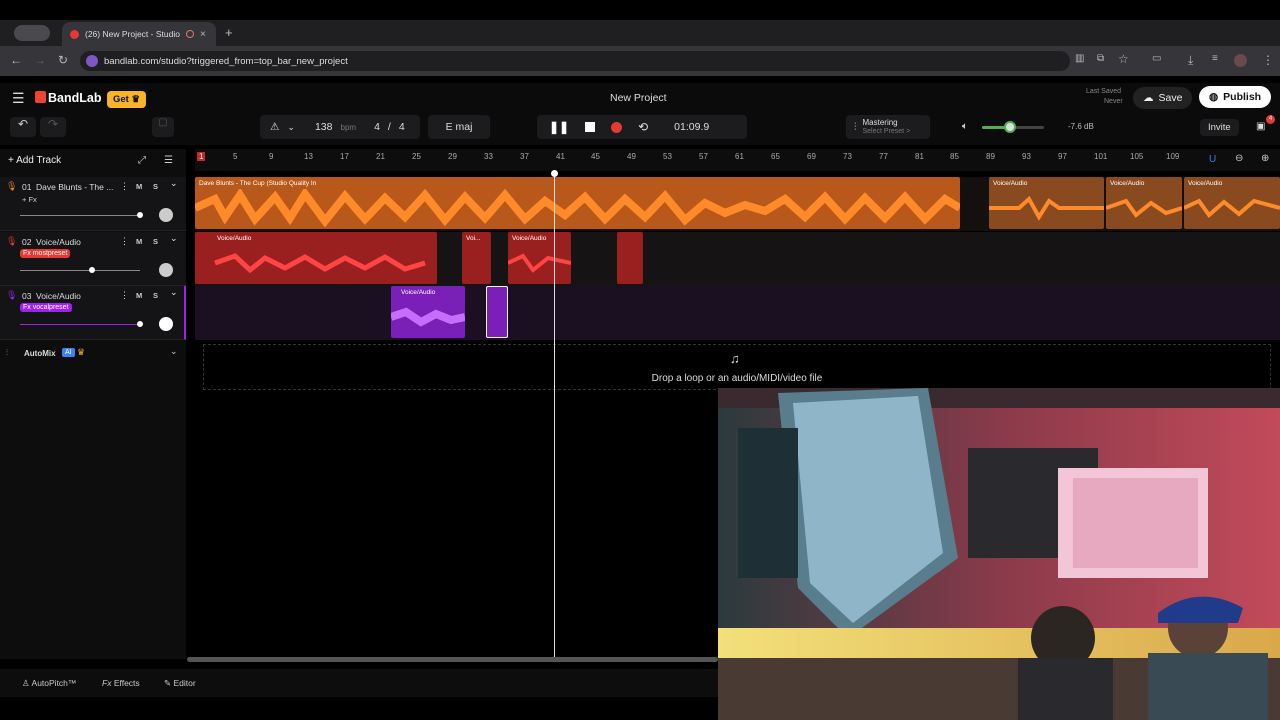  Describe the element at coordinates (340, 127) in the screenshot. I see `tempo-group: ⚠ ⌄ 138 bpm 4 / 4` at that location.